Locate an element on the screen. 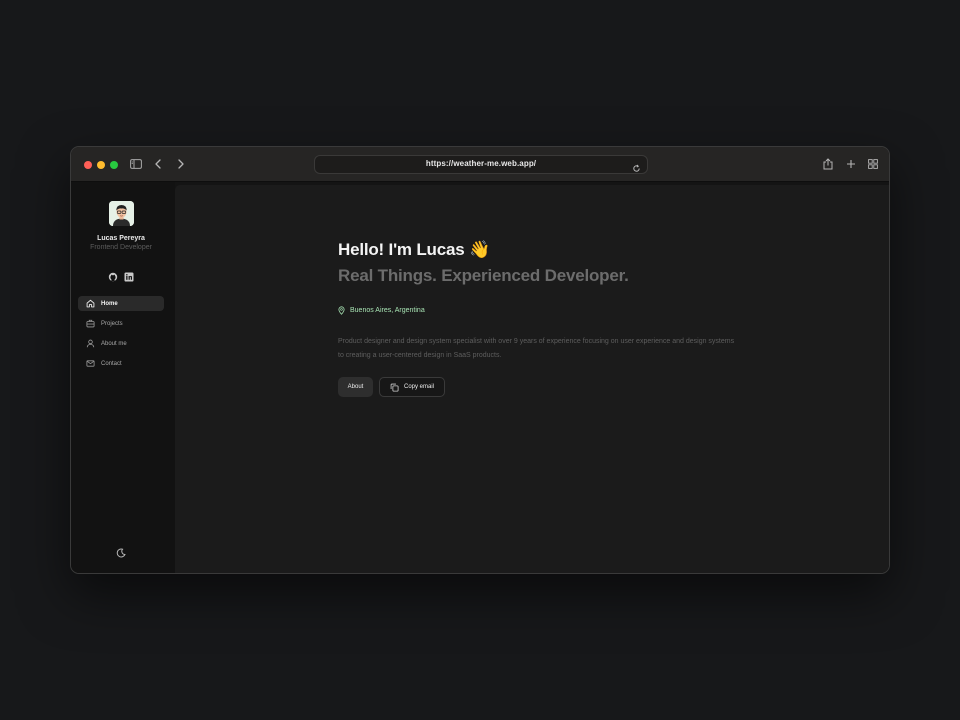 Image resolution: width=960 pixels, height=720 pixels. copy-icon is located at coordinates (394, 387).